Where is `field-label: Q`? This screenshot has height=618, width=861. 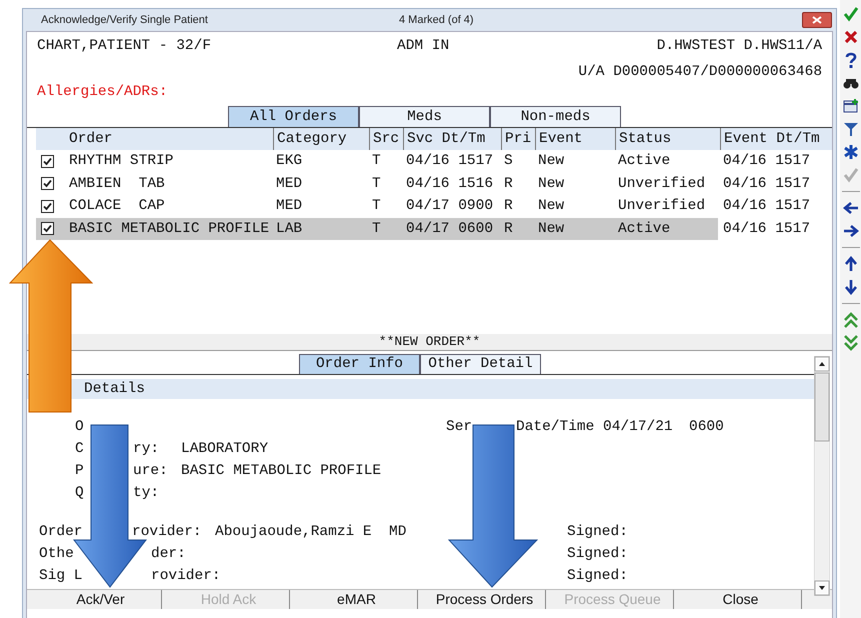 field-label: Q is located at coordinates (79, 493).